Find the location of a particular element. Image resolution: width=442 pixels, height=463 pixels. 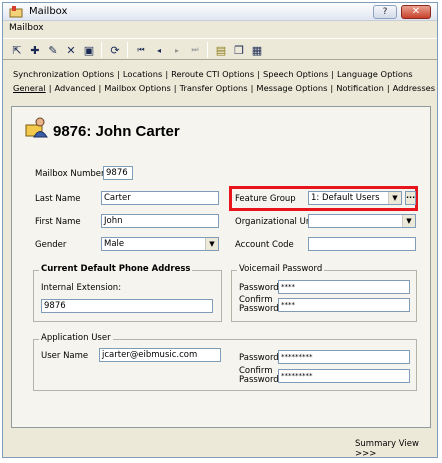

delete-icon: ✕ is located at coordinates (71, 50).